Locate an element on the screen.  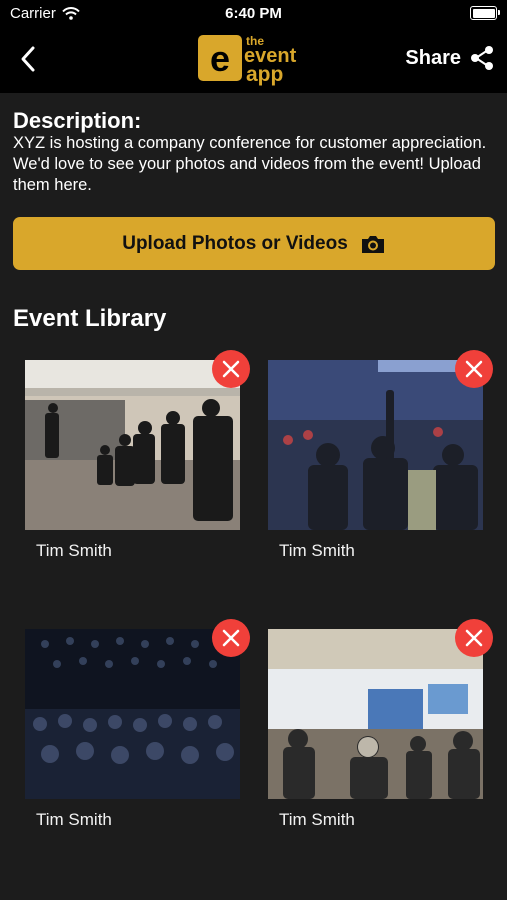
description-title: Description: is located at coordinates (77, 120).